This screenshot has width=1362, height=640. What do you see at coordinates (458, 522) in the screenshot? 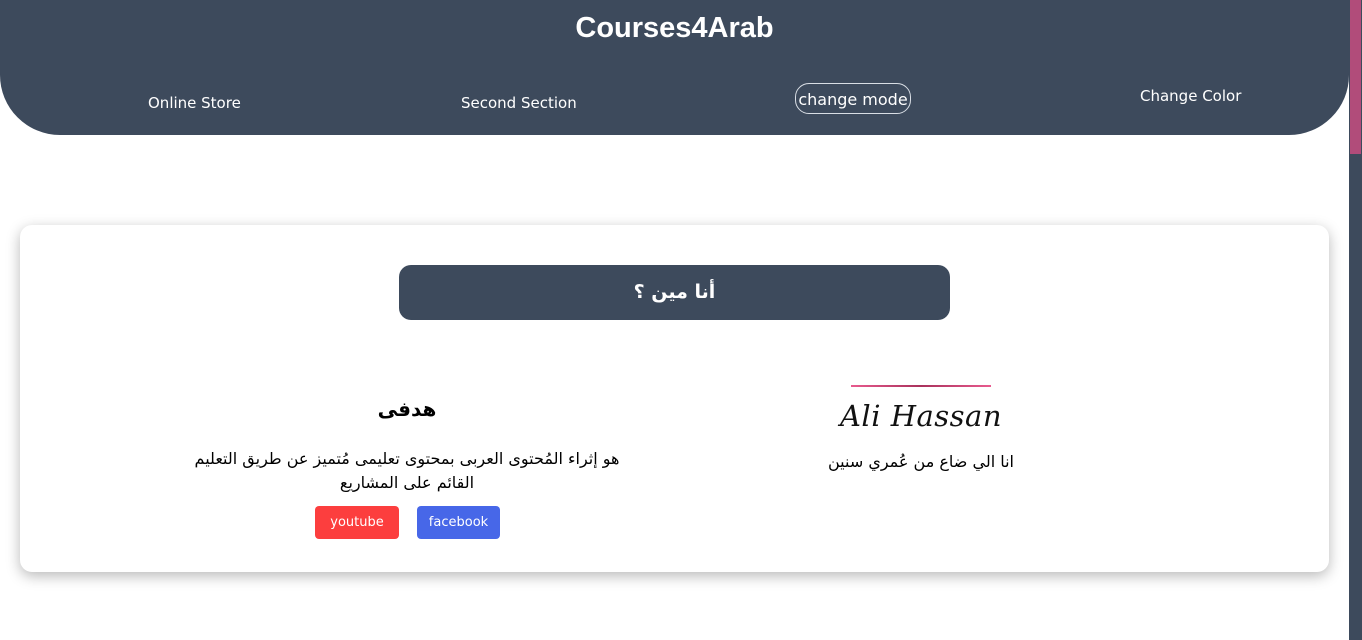
I see `facebook-button: facebook` at bounding box center [458, 522].